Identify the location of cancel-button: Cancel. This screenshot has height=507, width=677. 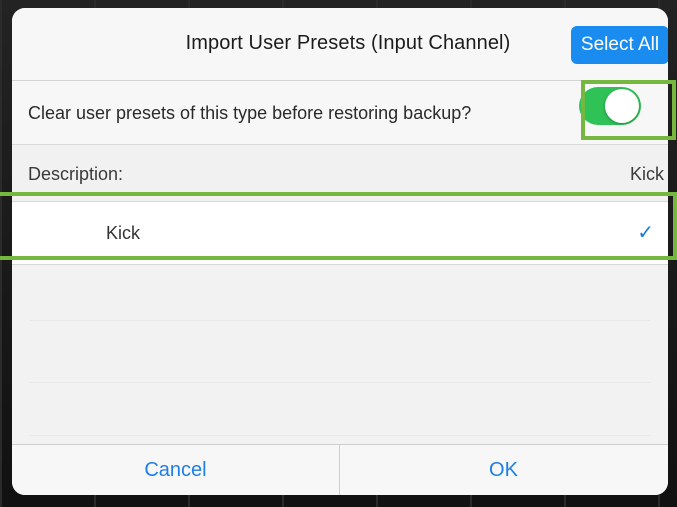
(175, 470).